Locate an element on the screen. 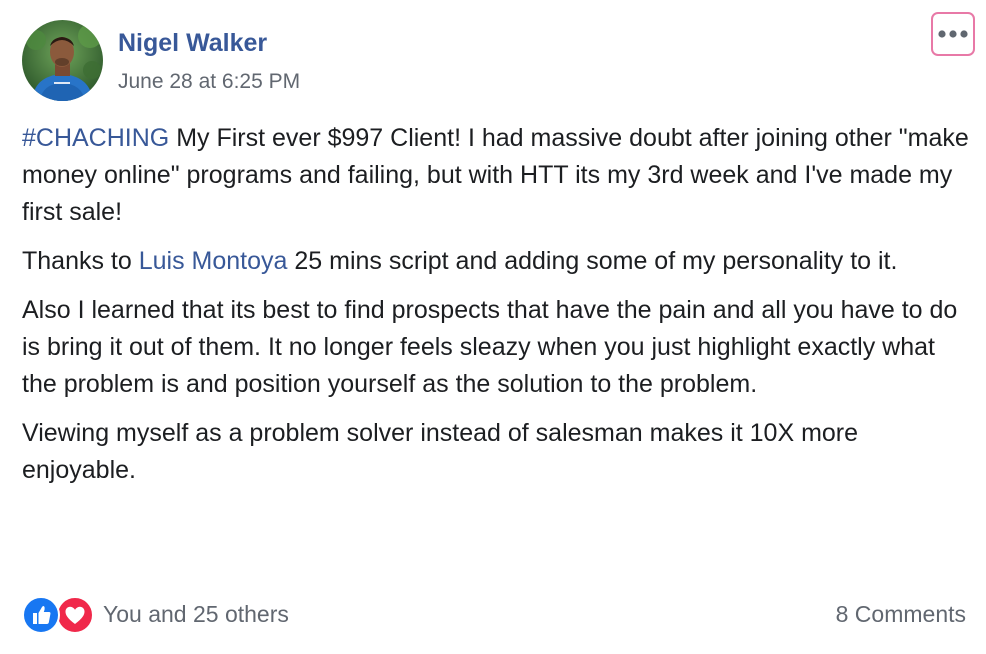  author-avatar is located at coordinates (62, 60).